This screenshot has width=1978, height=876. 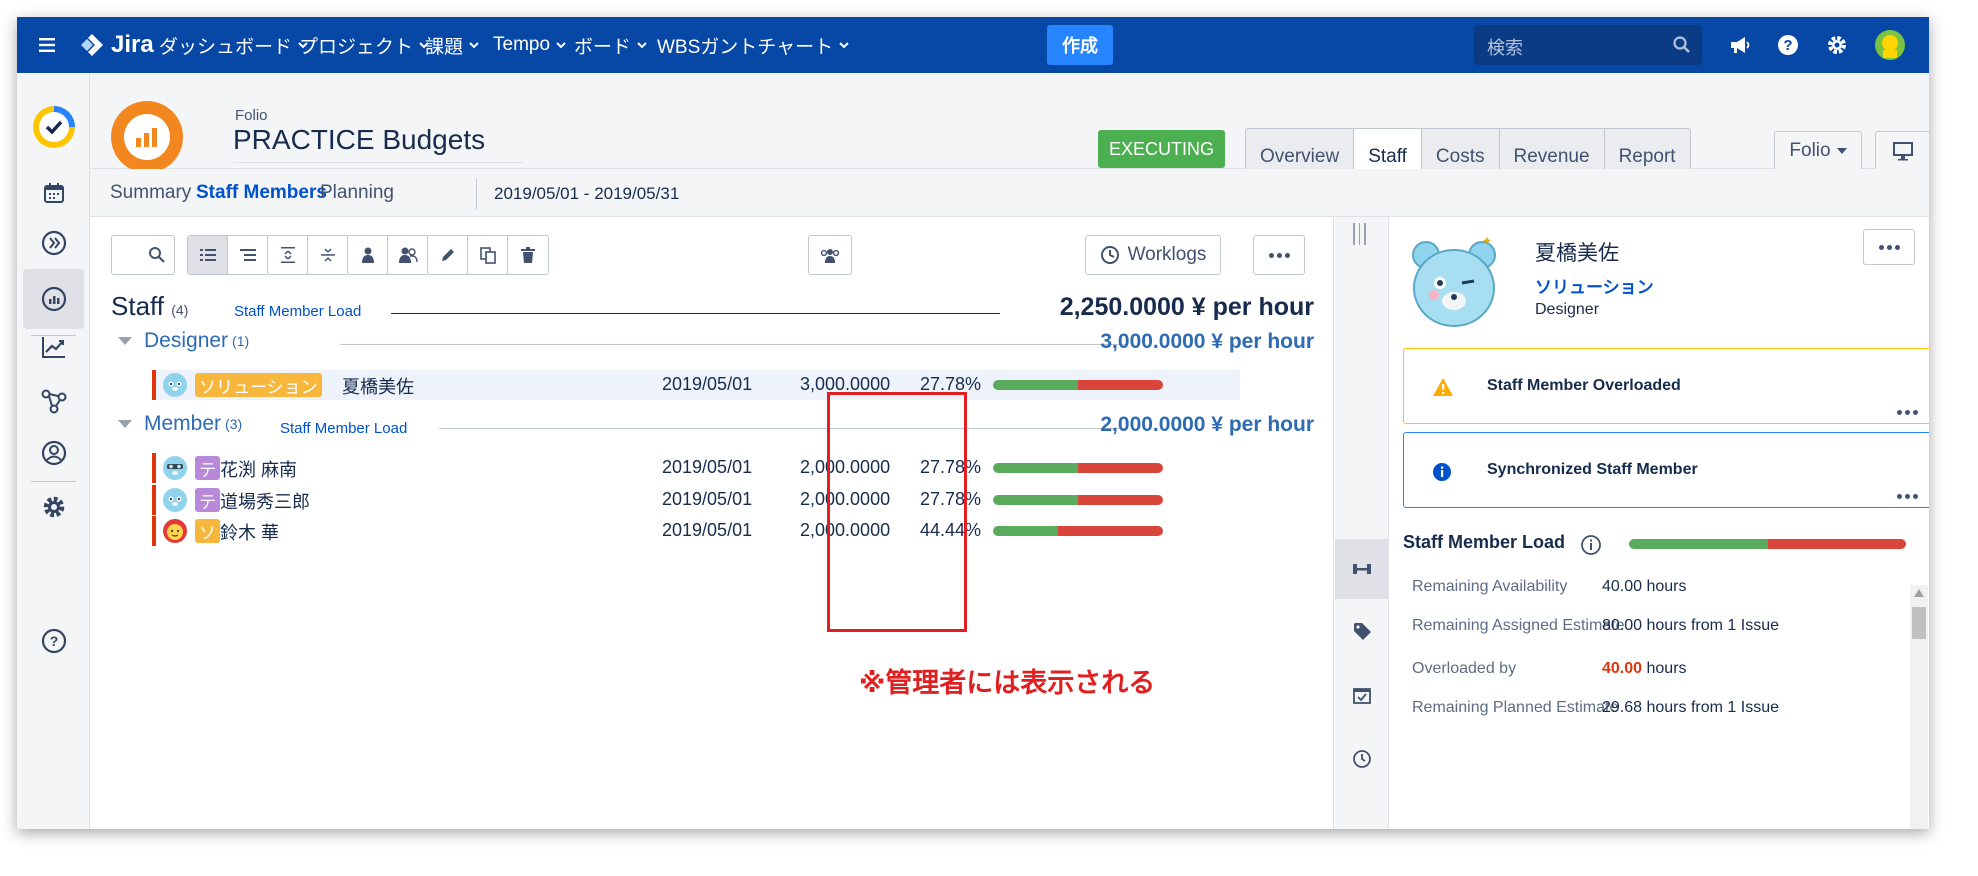 I want to click on scroll-thumb, so click(x=1919, y=623).